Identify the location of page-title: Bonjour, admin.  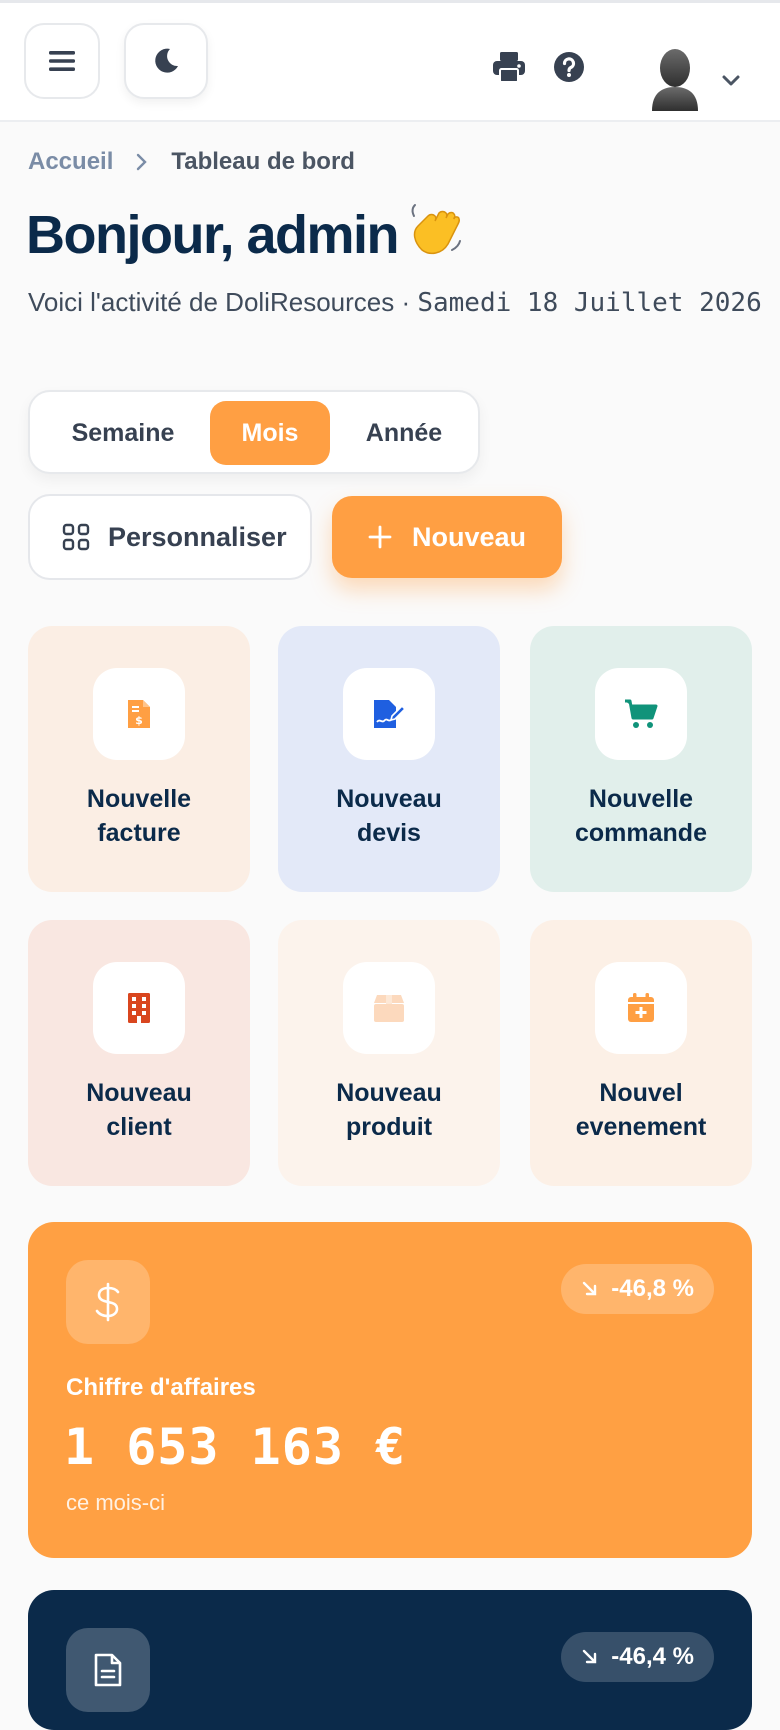
(246, 234).